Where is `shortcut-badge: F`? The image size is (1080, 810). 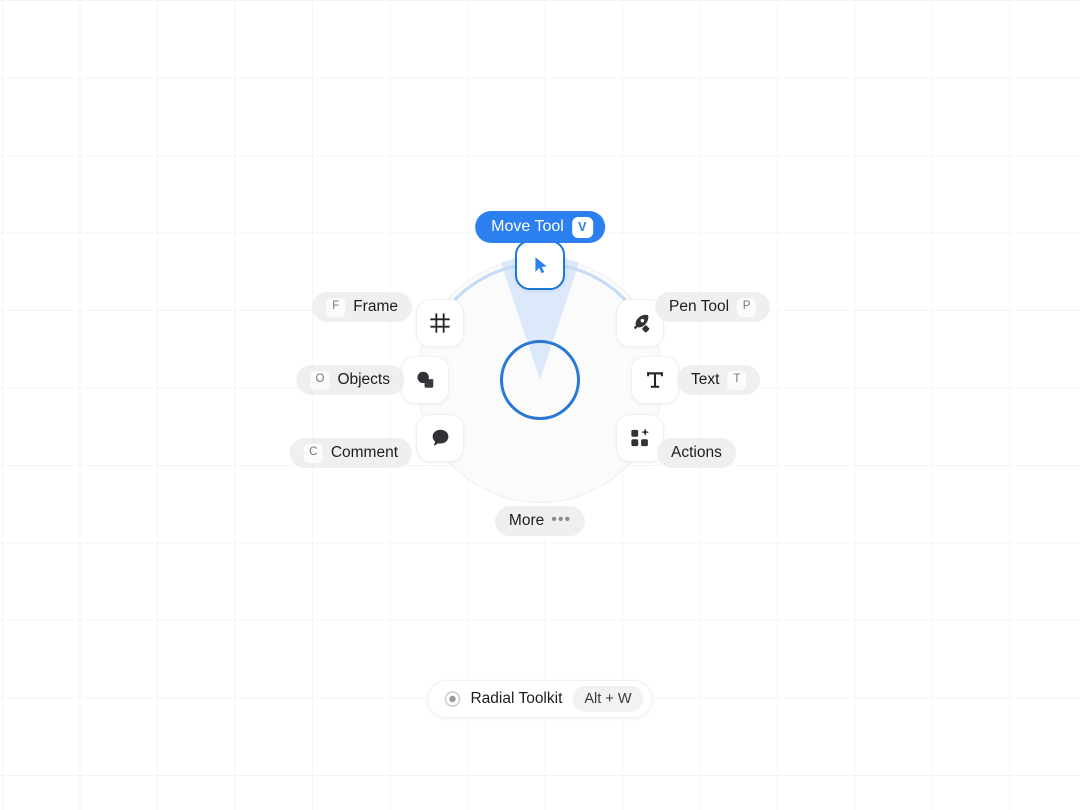
shortcut-badge: F is located at coordinates (336, 307).